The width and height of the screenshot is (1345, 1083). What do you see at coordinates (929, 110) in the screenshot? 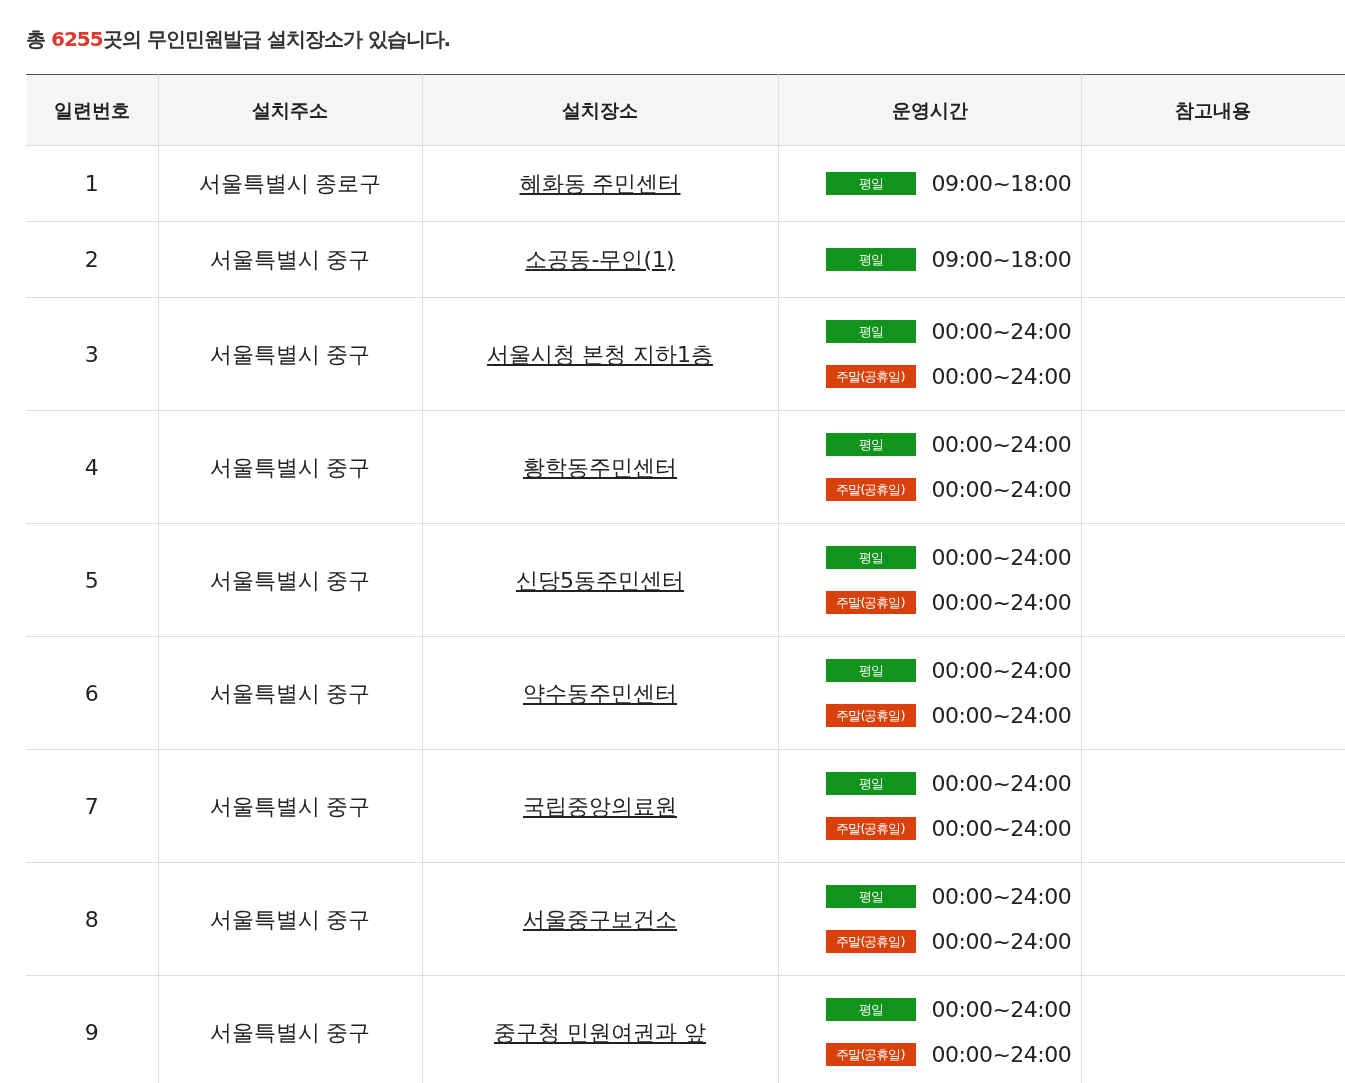
I see `column-header: 운영시간` at bounding box center [929, 110].